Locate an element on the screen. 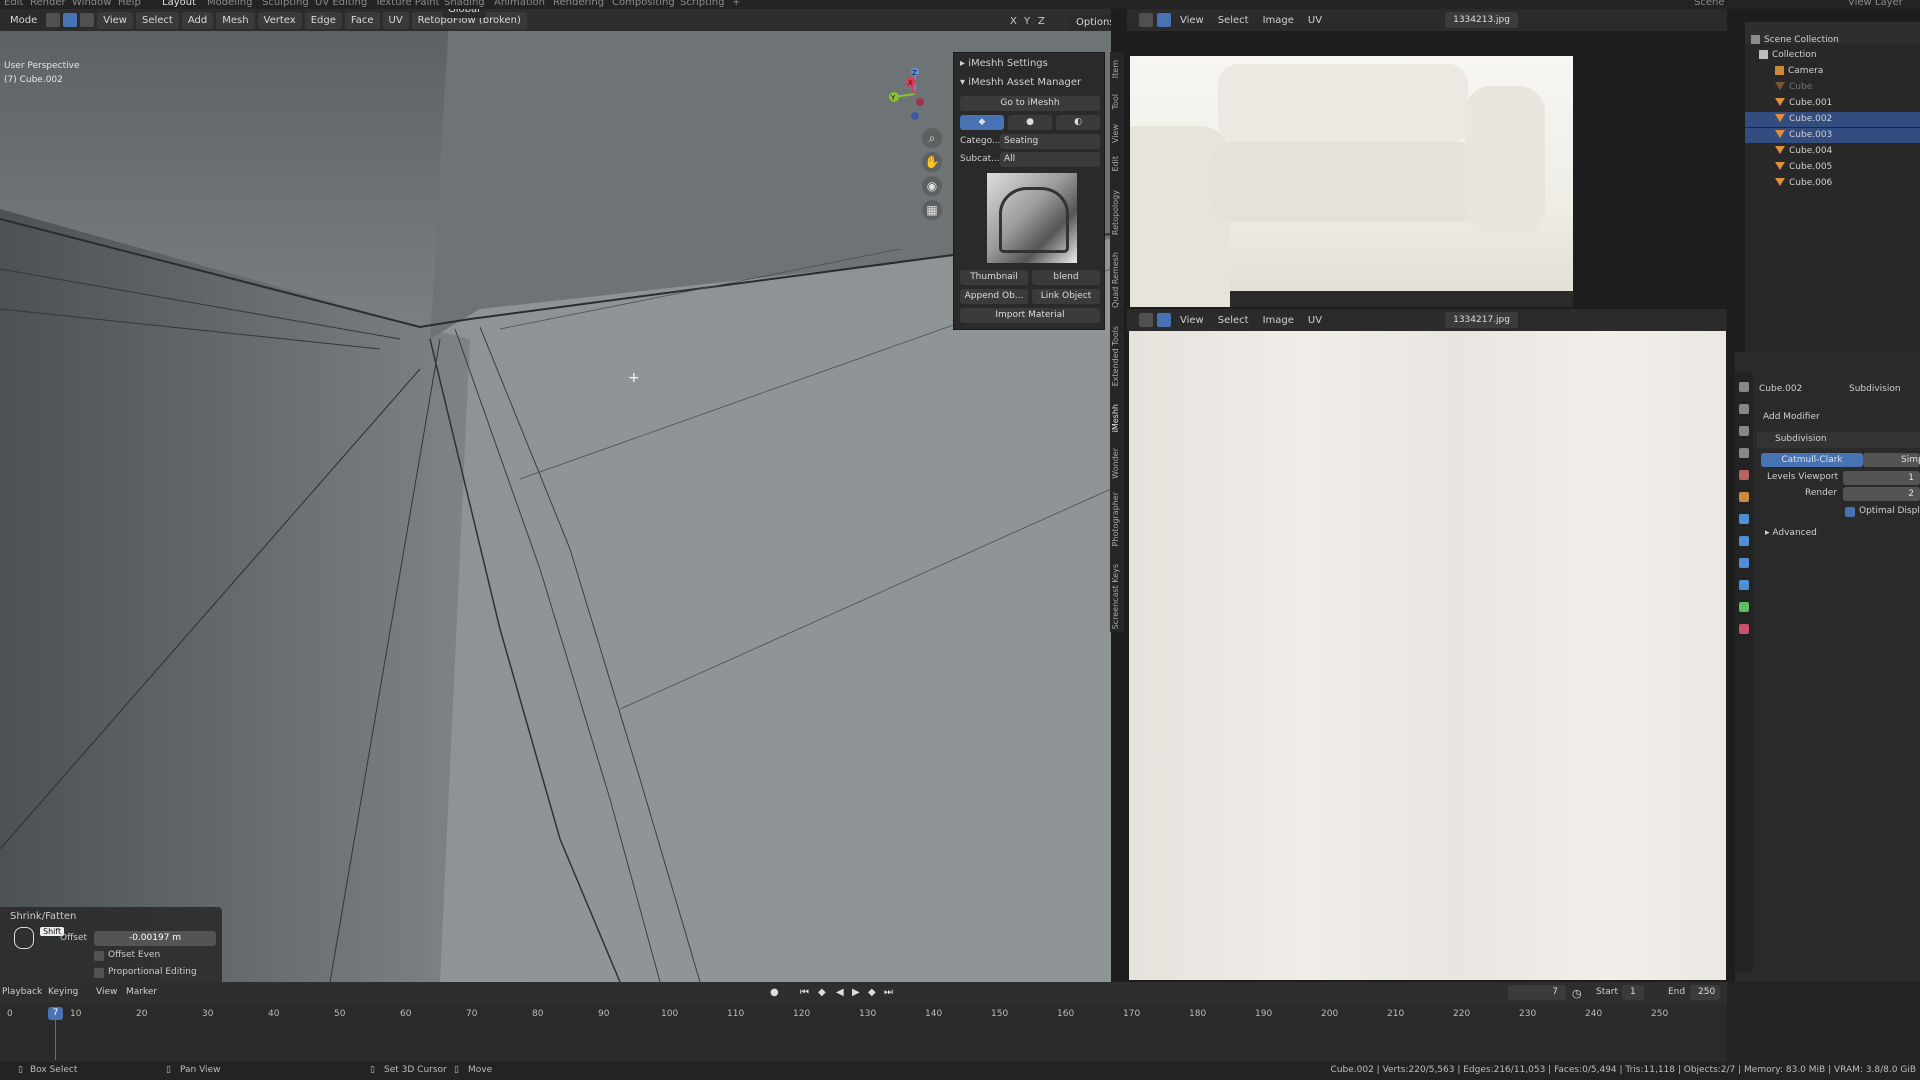 This screenshot has width=1920, height=1080. models-tab-icon: ◆ is located at coordinates (982, 122).